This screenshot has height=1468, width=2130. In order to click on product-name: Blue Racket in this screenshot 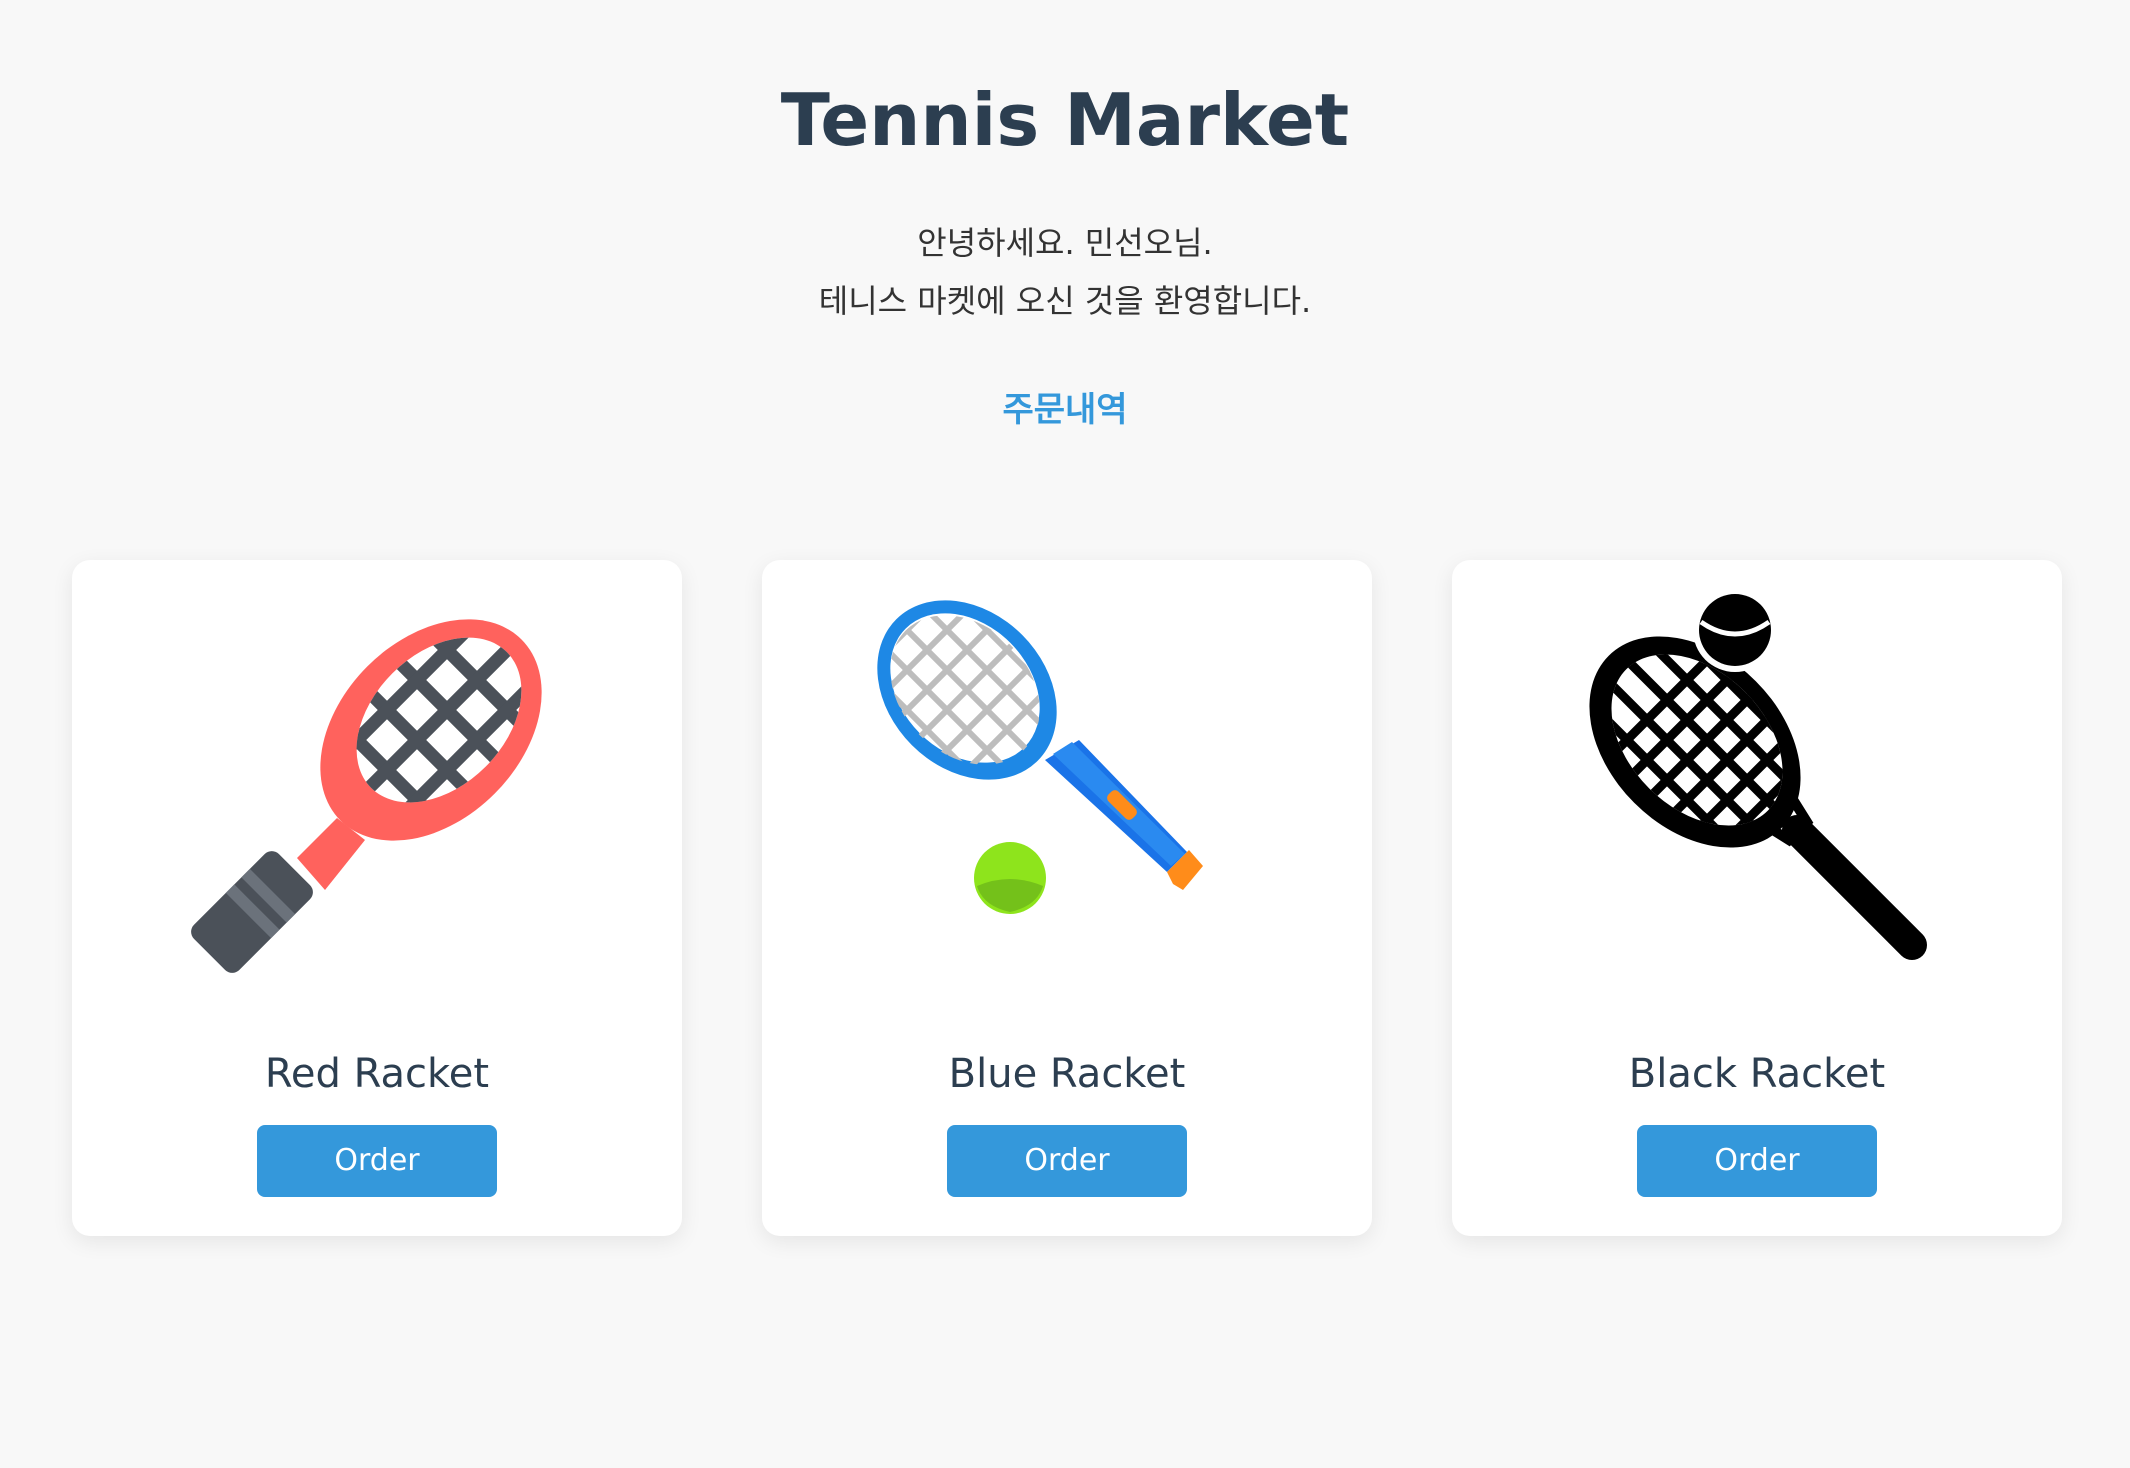, I will do `click(1067, 1074)`.